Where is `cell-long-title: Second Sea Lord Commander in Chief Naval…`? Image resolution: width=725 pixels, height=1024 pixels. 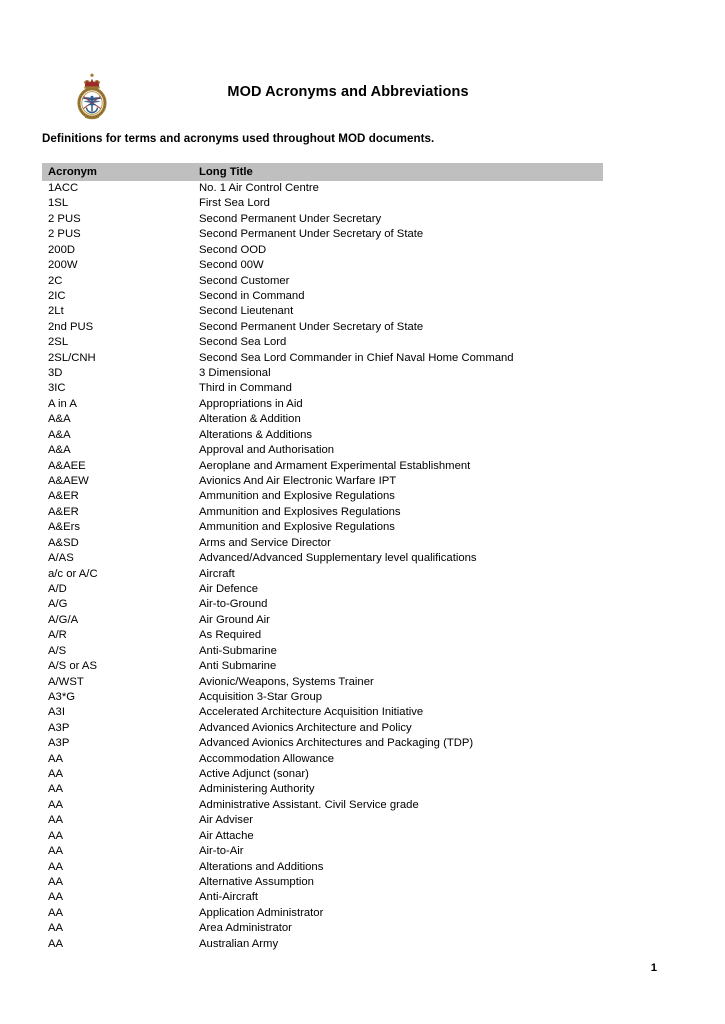 cell-long-title: Second Sea Lord Commander in Chief Naval… is located at coordinates (356, 357).